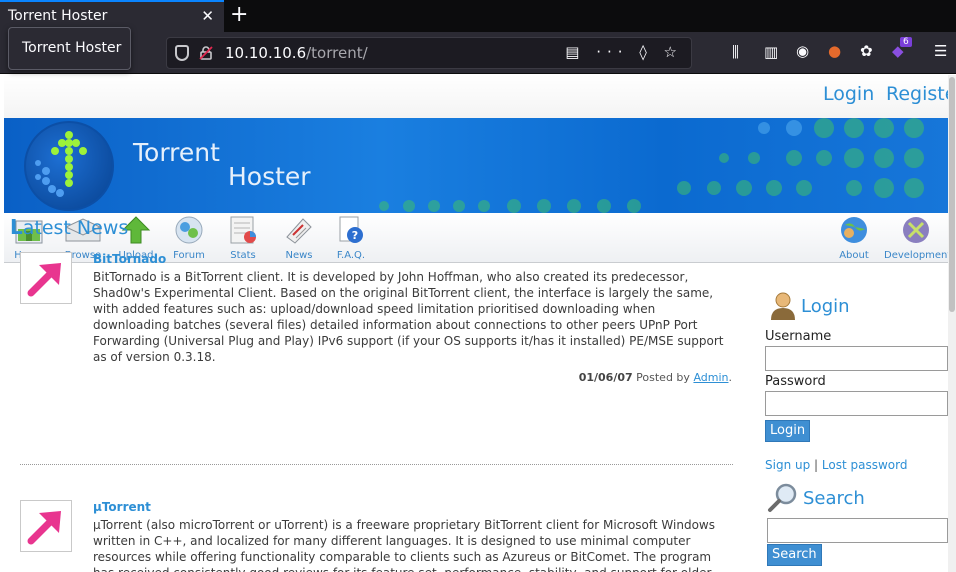 This screenshot has width=956, height=572. I want to click on tab-close-icon: ✕, so click(207, 16).